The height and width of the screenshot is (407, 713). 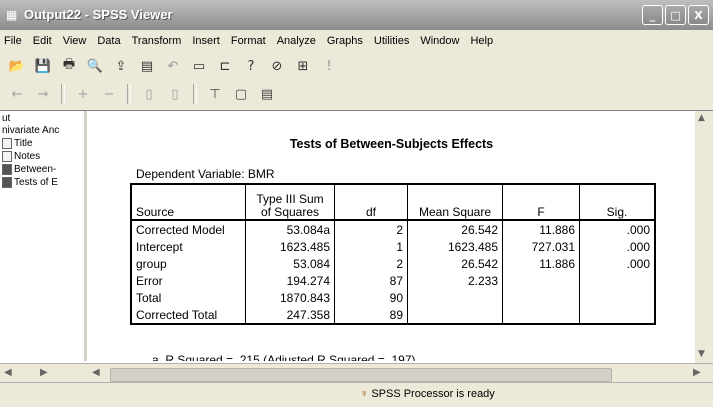 I want to click on open-folder-icon: 📂, so click(x=17, y=66).